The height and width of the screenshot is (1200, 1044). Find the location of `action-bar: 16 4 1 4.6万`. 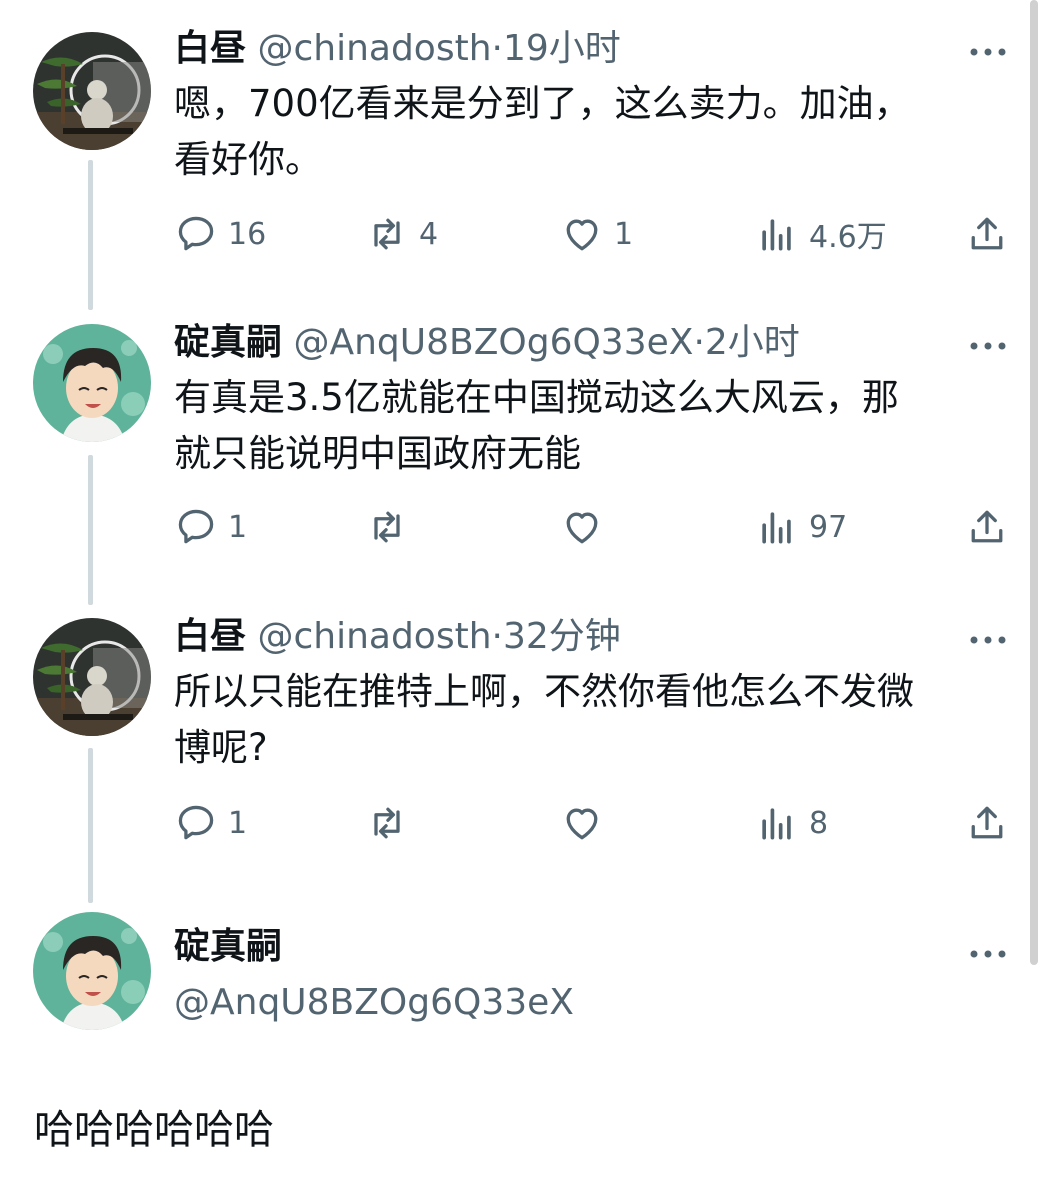

action-bar: 16 4 1 4.6万 is located at coordinates (522, 234).